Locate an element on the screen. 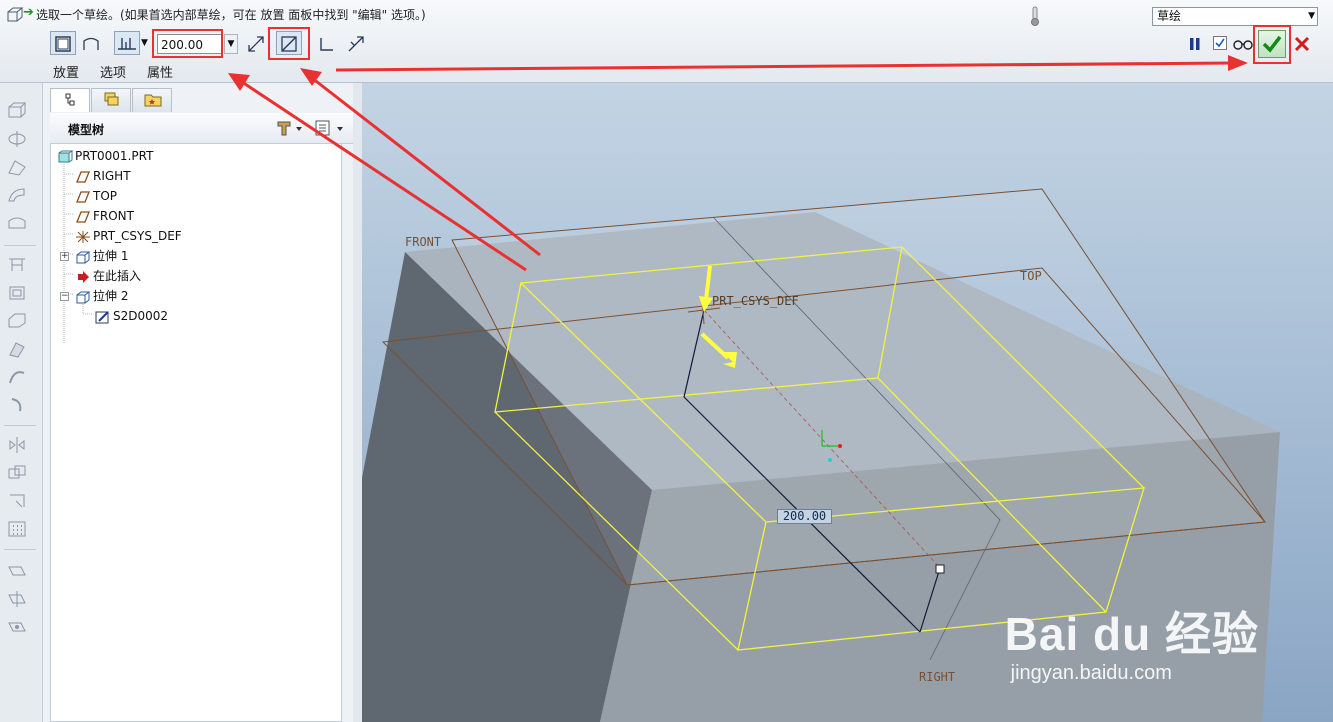  blend-tool-icon is located at coordinates (17, 195).